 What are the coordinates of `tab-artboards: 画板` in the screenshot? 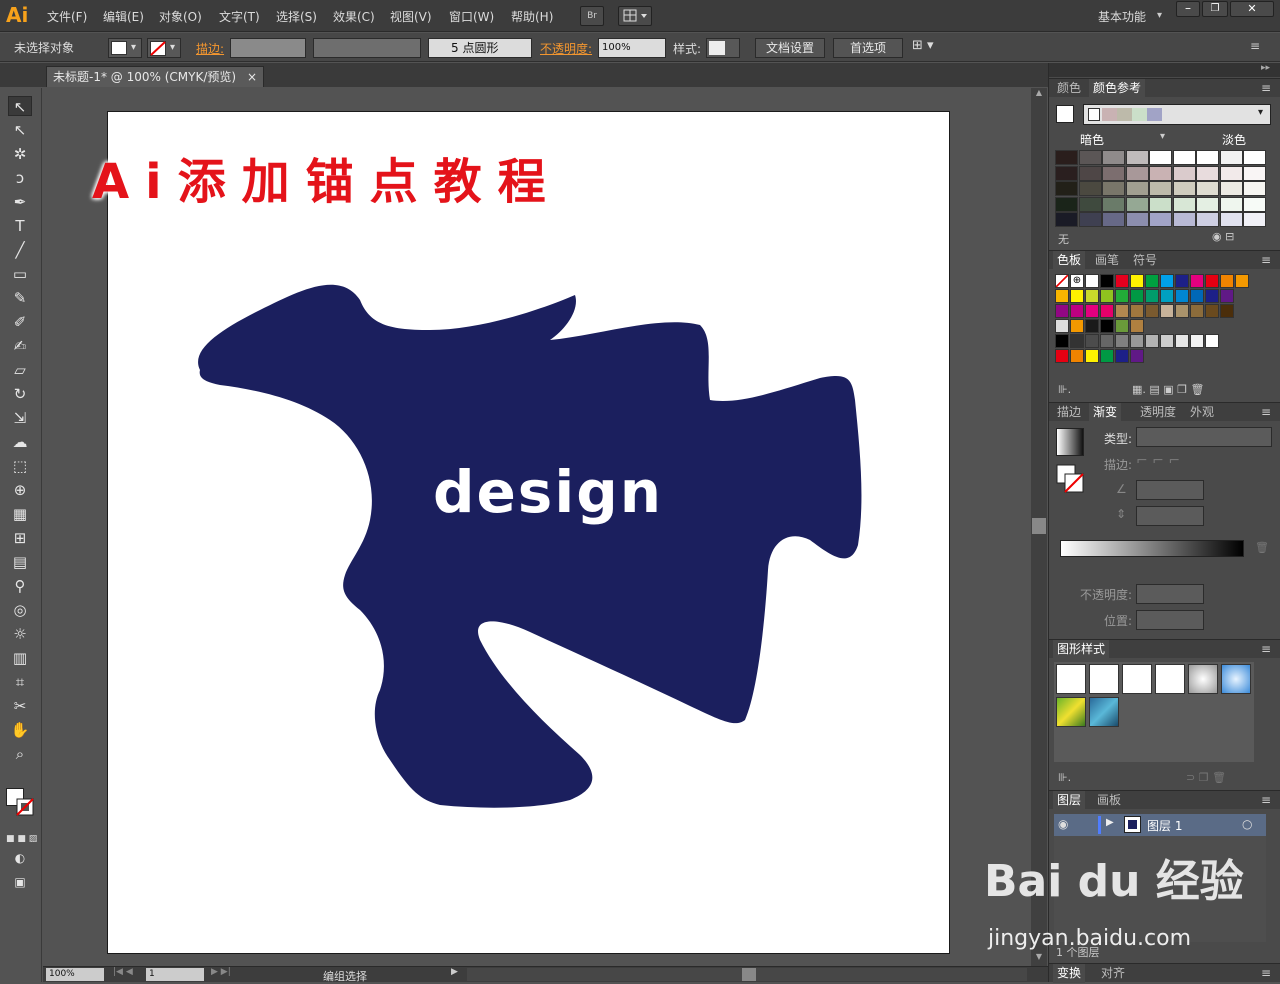 It's located at (1109, 800).